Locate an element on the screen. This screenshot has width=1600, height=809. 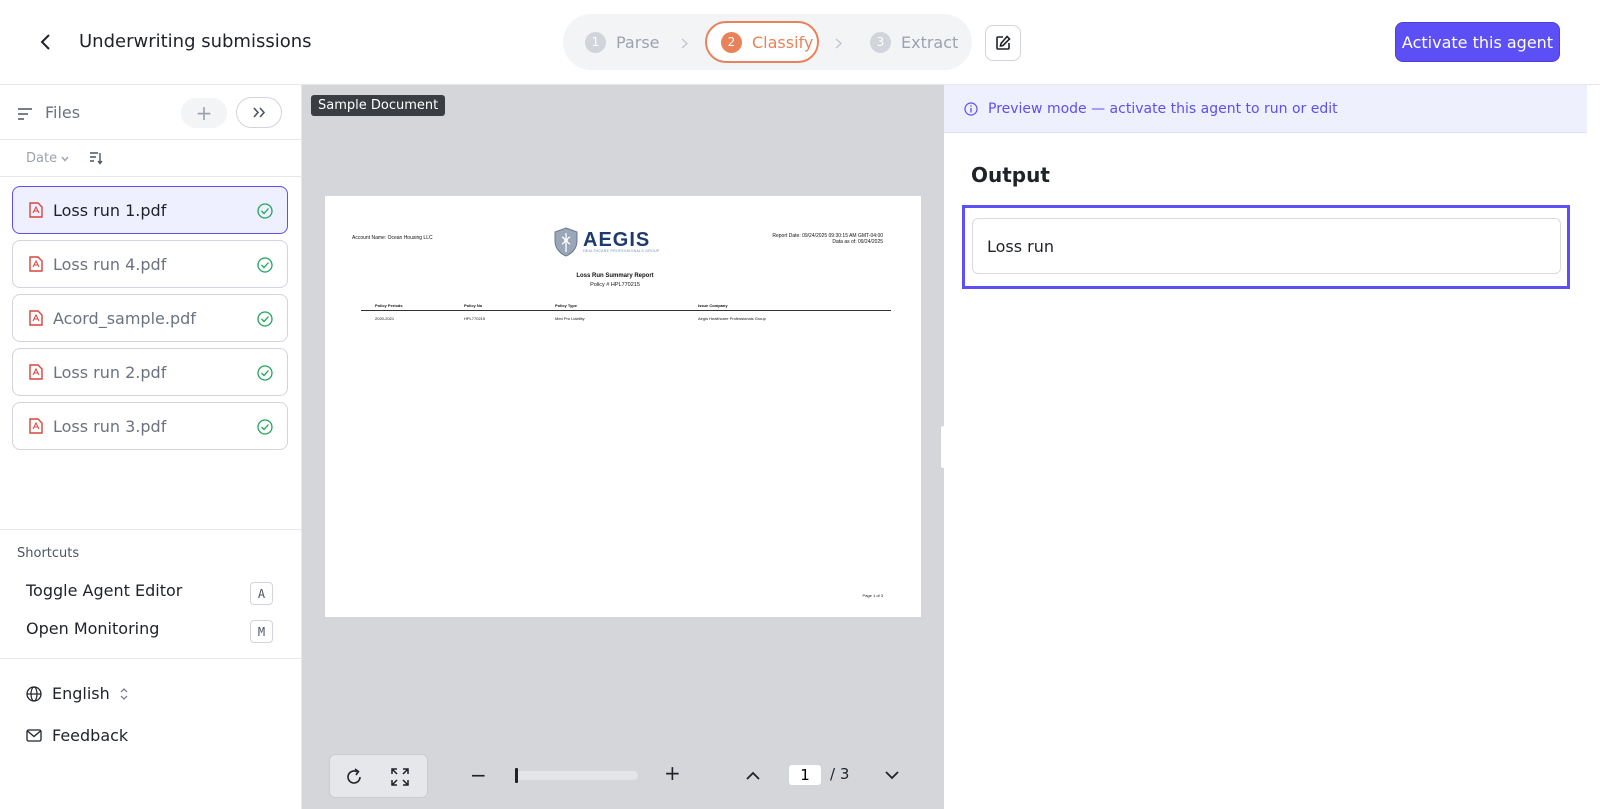
expand-sidebar-button is located at coordinates (259, 112).